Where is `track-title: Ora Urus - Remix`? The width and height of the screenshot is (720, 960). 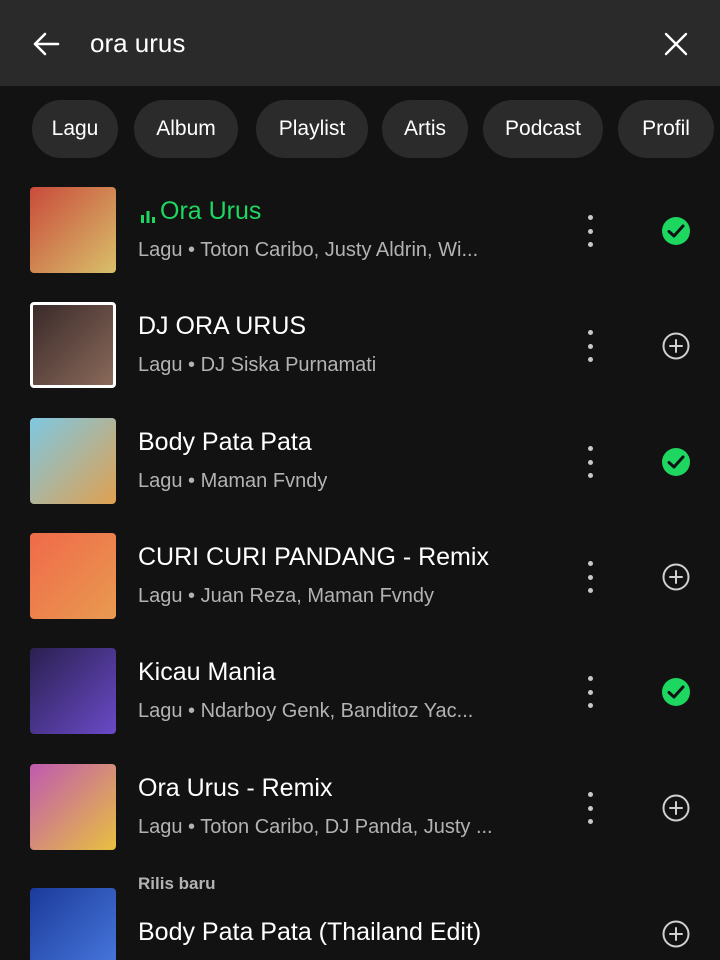
track-title: Ora Urus - Remix is located at coordinates (235, 788).